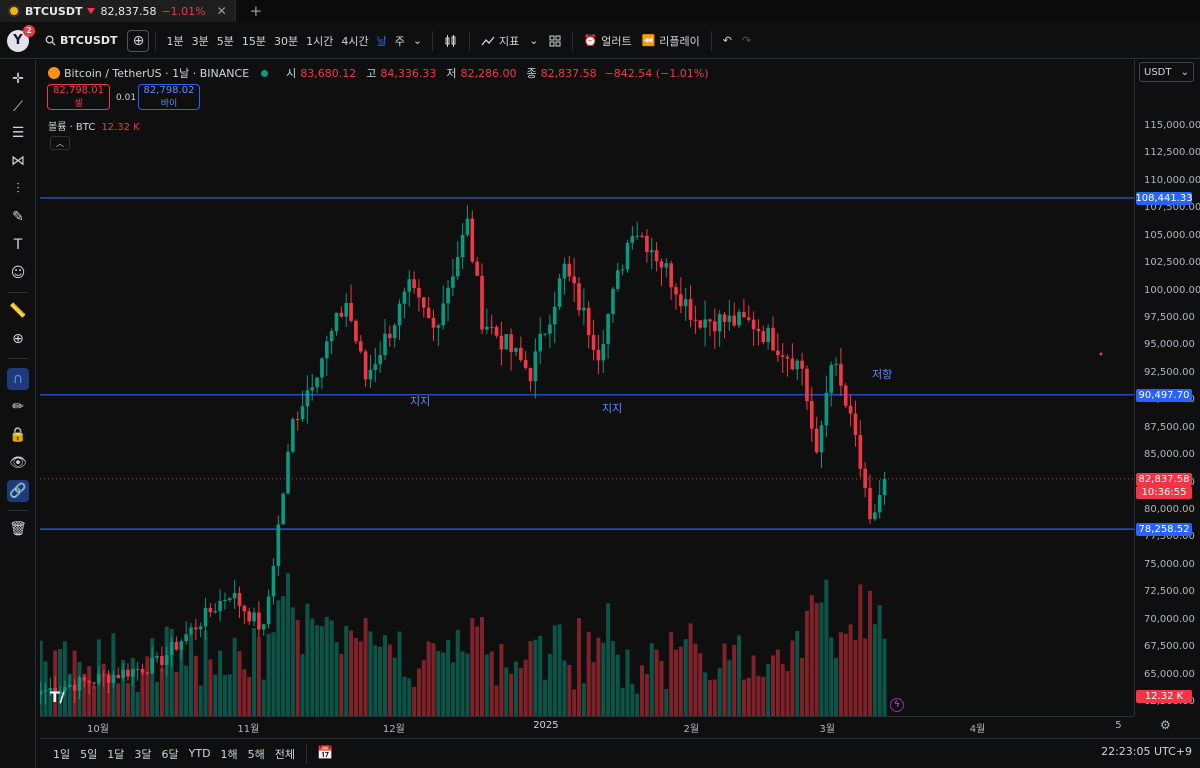 This screenshot has width=1200, height=768. I want to click on tf-1w: 주, so click(400, 41).